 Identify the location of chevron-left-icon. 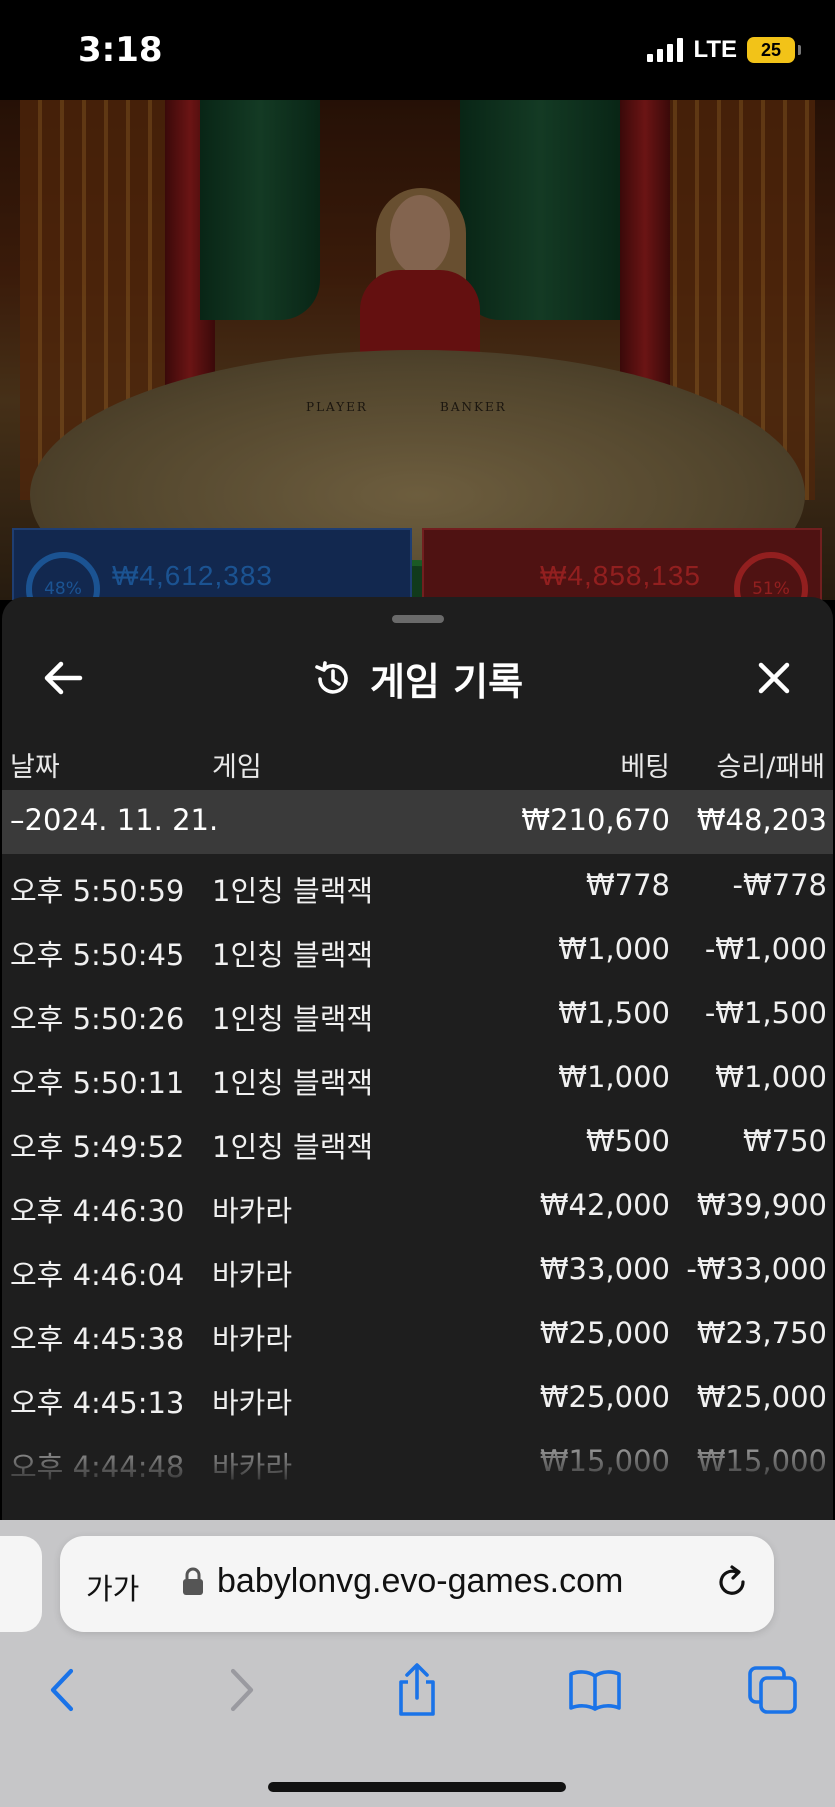
(62, 1690).